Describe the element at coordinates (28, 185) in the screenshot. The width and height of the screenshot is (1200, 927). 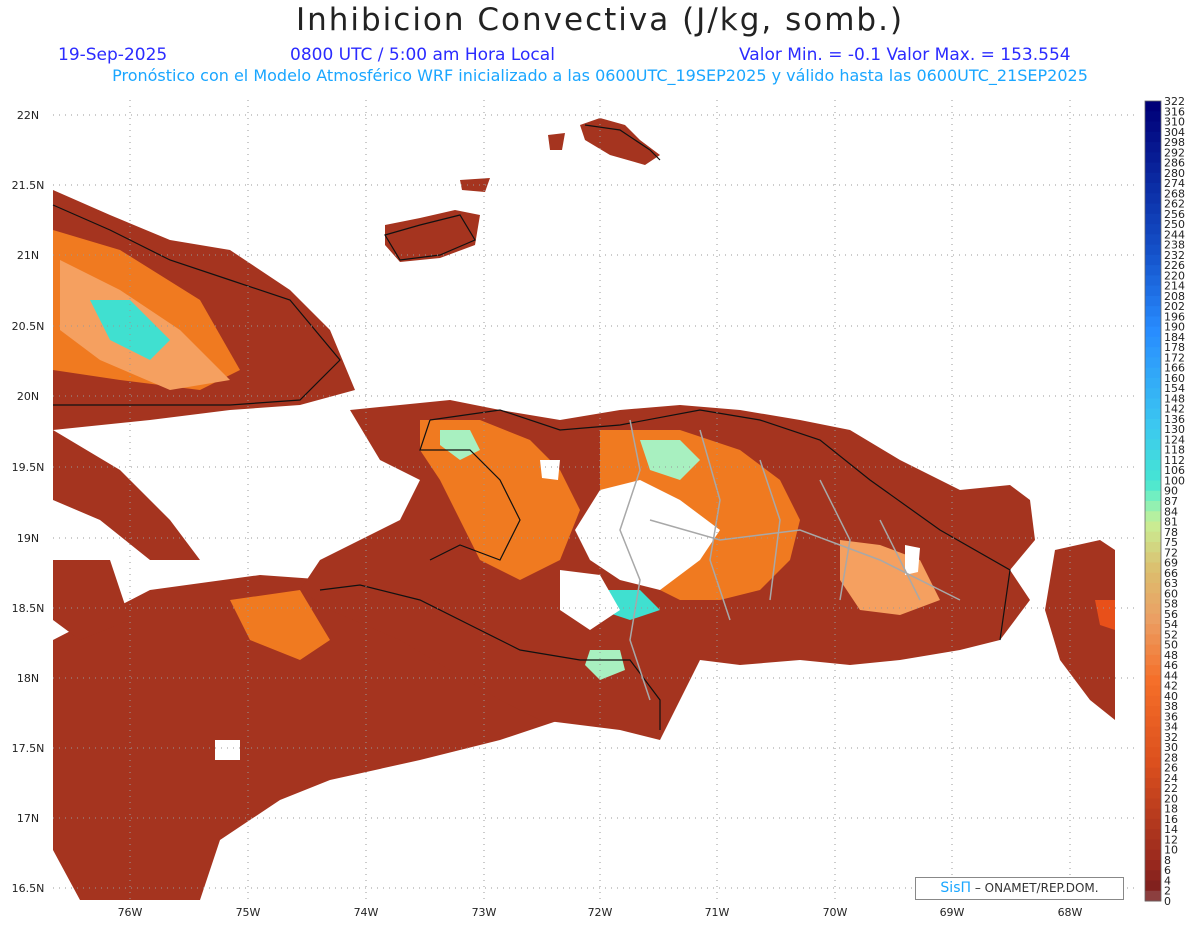
I see `latitude-label: 21.5N` at that location.